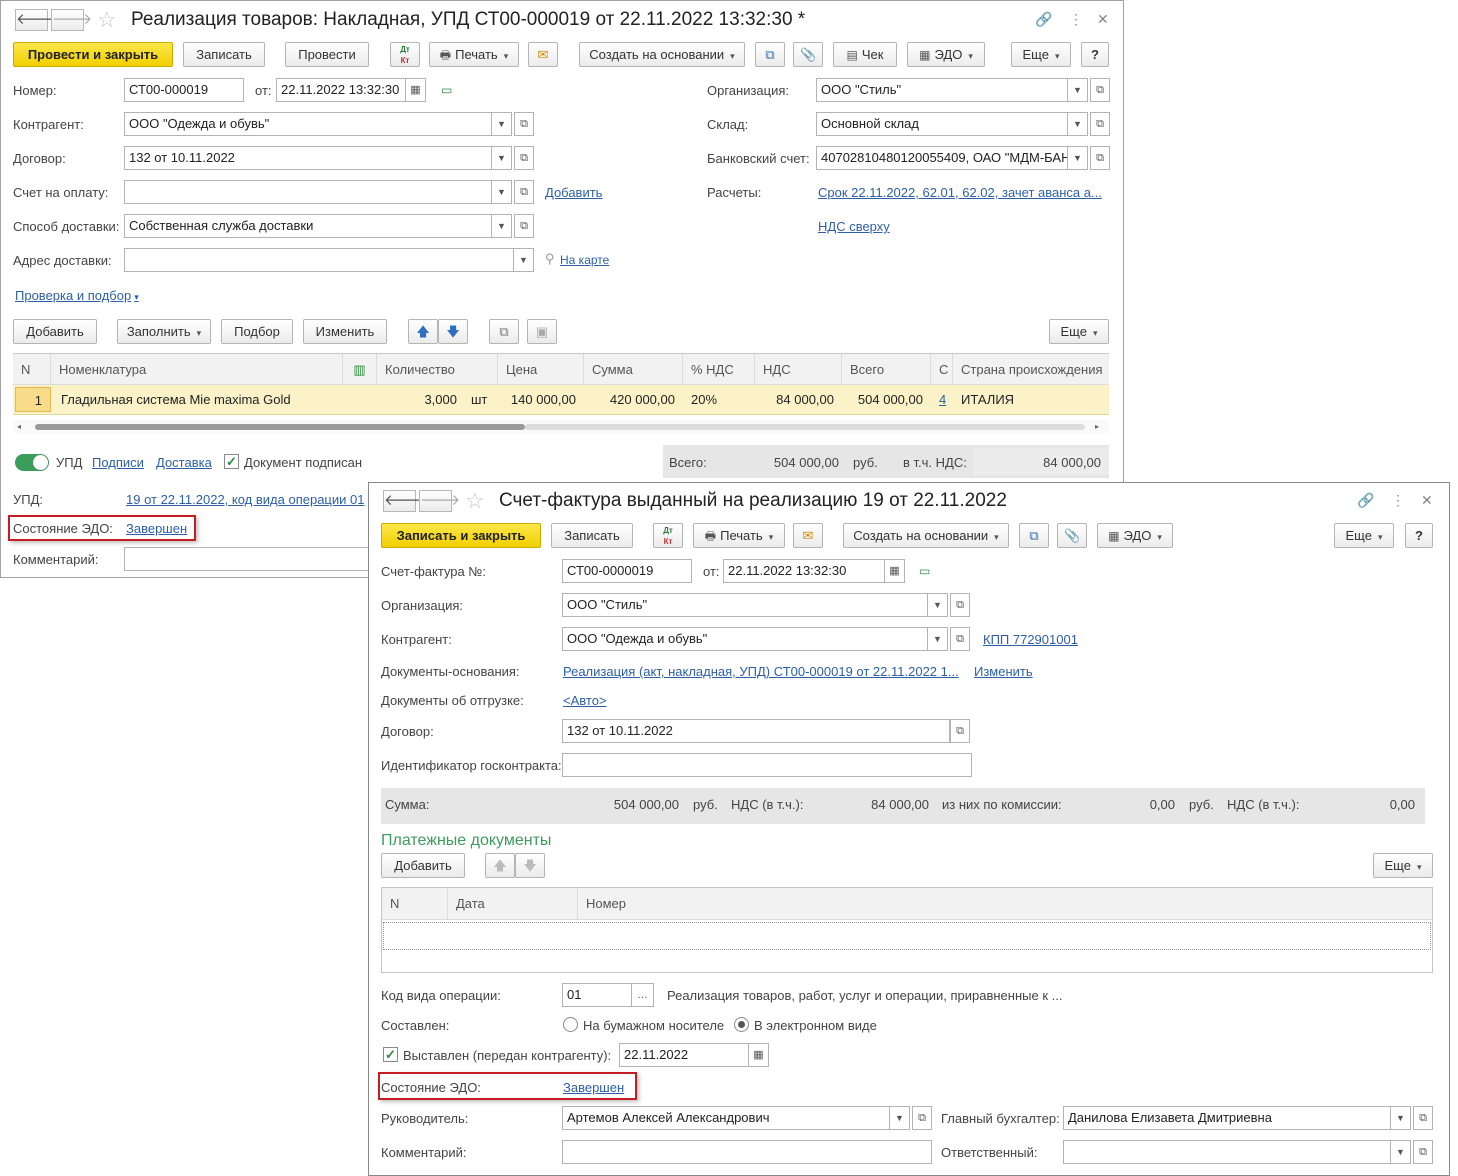 The width and height of the screenshot is (1458, 1176). What do you see at coordinates (55, 331) in the screenshot?
I see `table-add-button: Добавить` at bounding box center [55, 331].